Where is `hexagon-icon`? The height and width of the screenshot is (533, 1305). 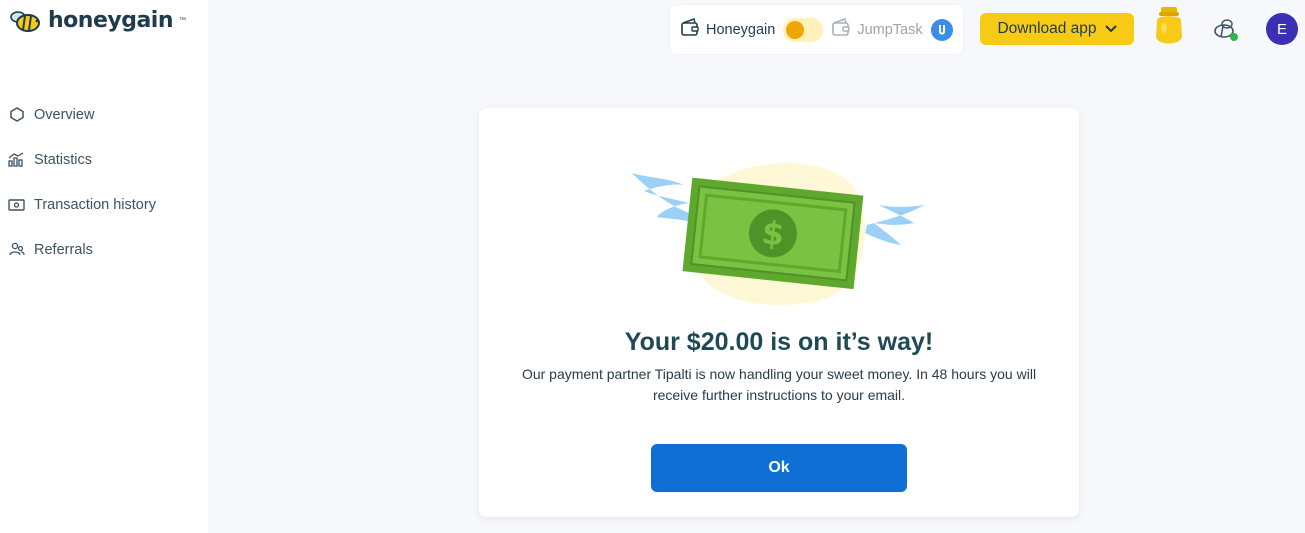 hexagon-icon is located at coordinates (16, 114).